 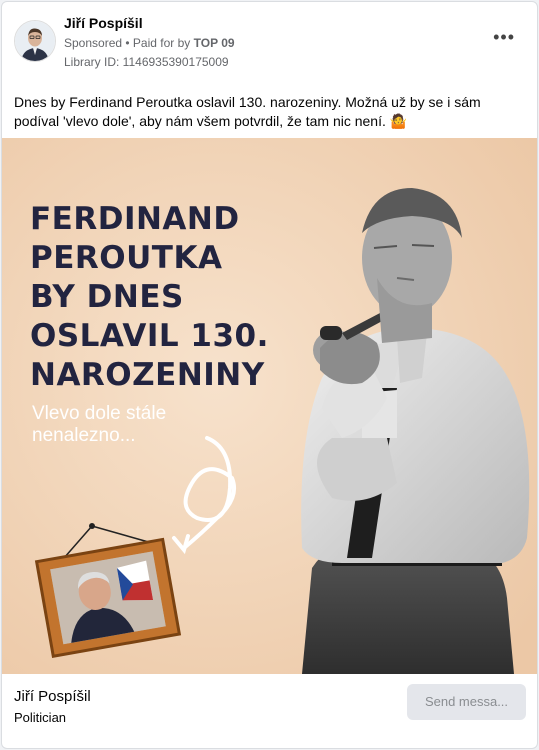 What do you see at coordinates (214, 43) in the screenshot?
I see `payer-name: TOP 09` at bounding box center [214, 43].